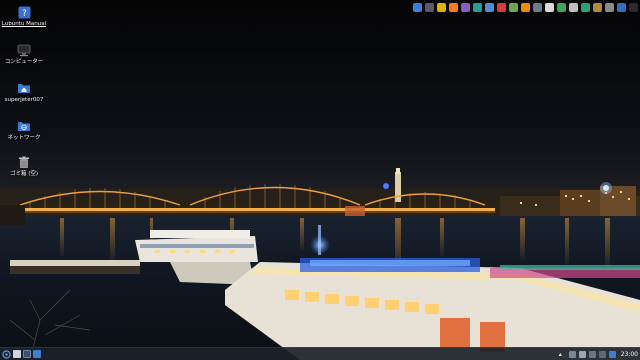  I want to click on chrome-icon, so click(441, 7).